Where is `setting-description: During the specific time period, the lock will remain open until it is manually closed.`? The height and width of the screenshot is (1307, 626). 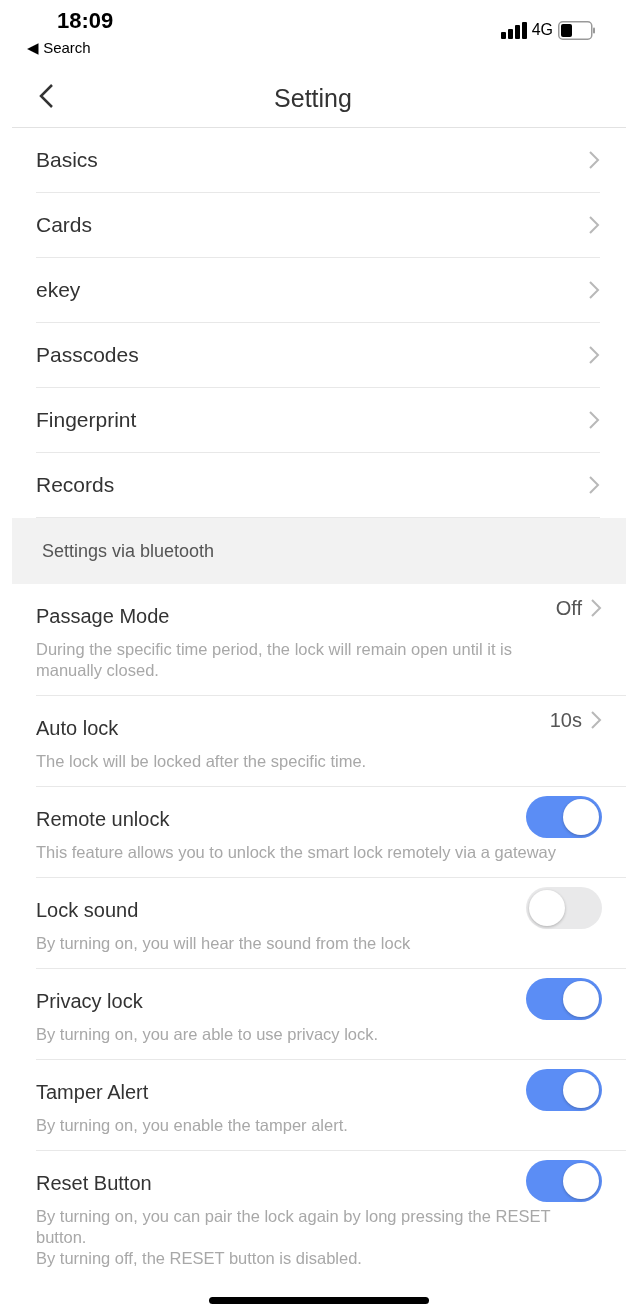 setting-description: During the specific time period, the lock will remain open until it is manually closed. is located at coordinates (274, 660).